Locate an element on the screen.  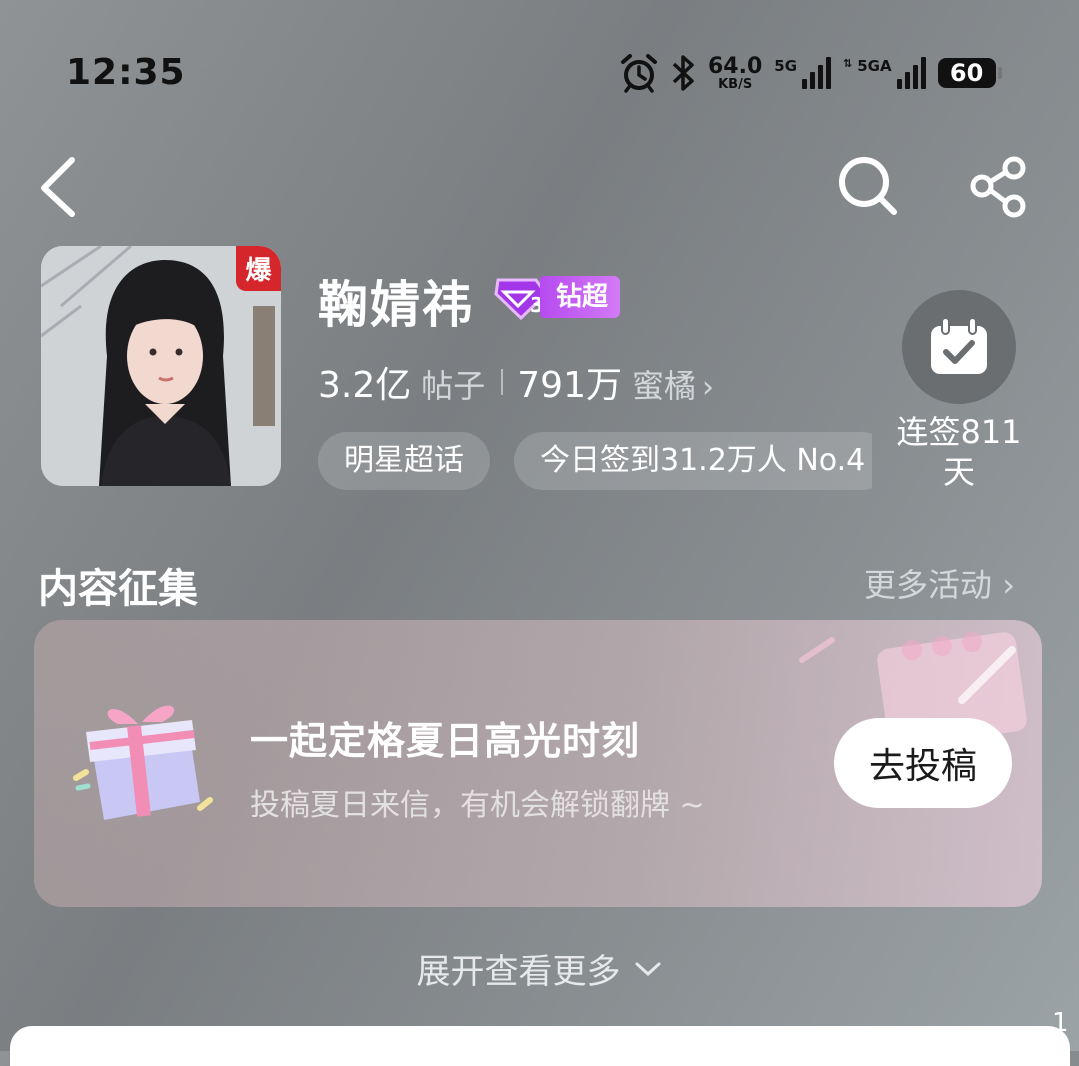
network-speed-value: 64.0 is located at coordinates (735, 66).